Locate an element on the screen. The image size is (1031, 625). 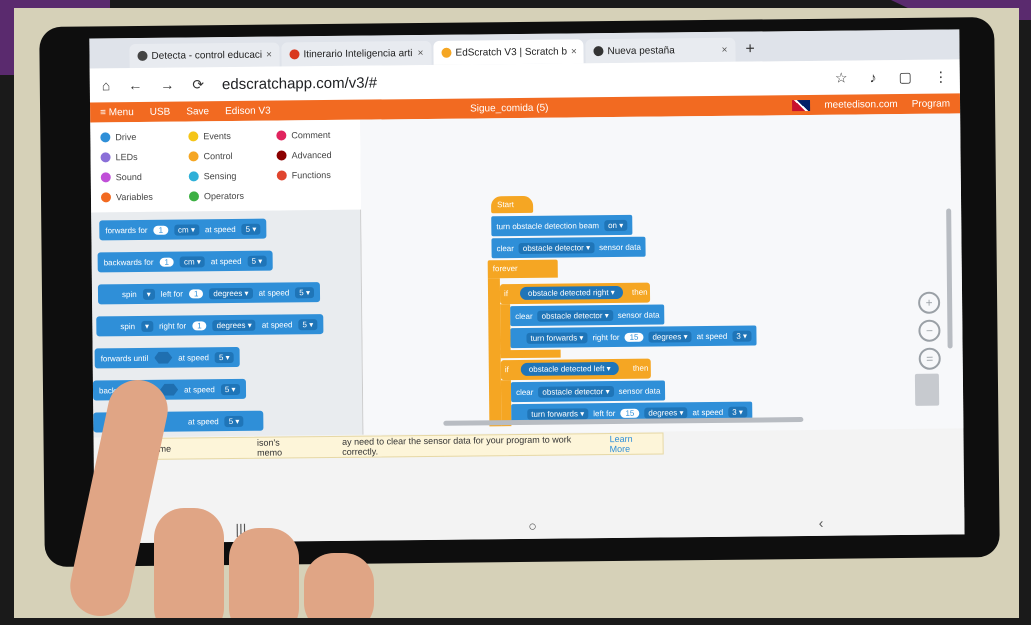
category-leds: LEDs is located at coordinates (144, 156).